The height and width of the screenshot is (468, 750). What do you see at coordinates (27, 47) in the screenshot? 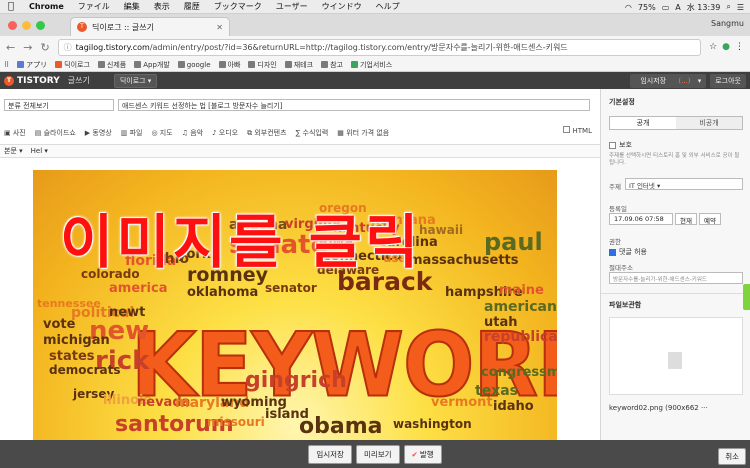
I see `forward-icon: →` at bounding box center [27, 47].